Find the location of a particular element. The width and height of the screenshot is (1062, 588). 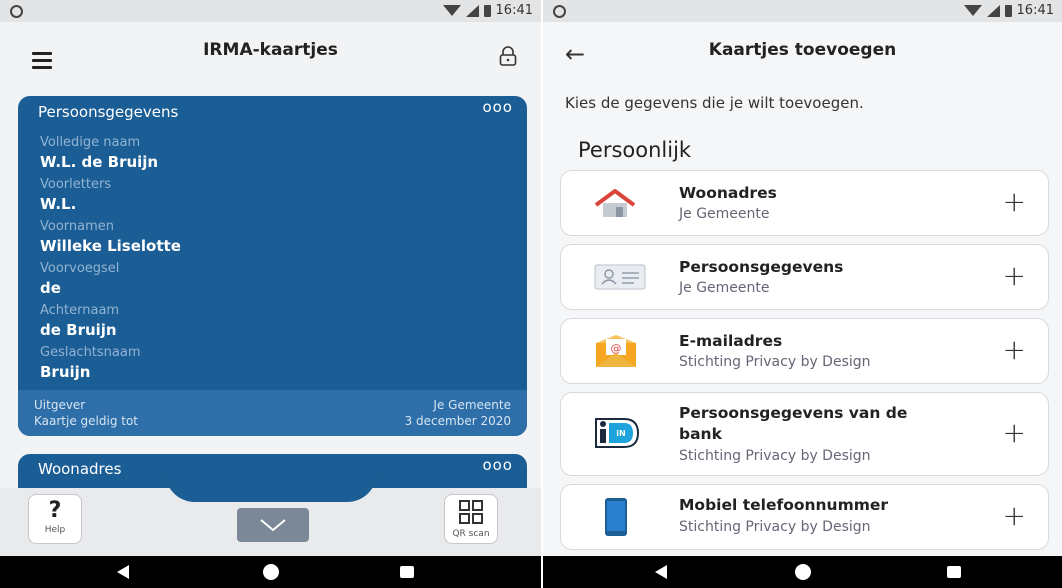

item-title: Woonadres is located at coordinates (728, 193).